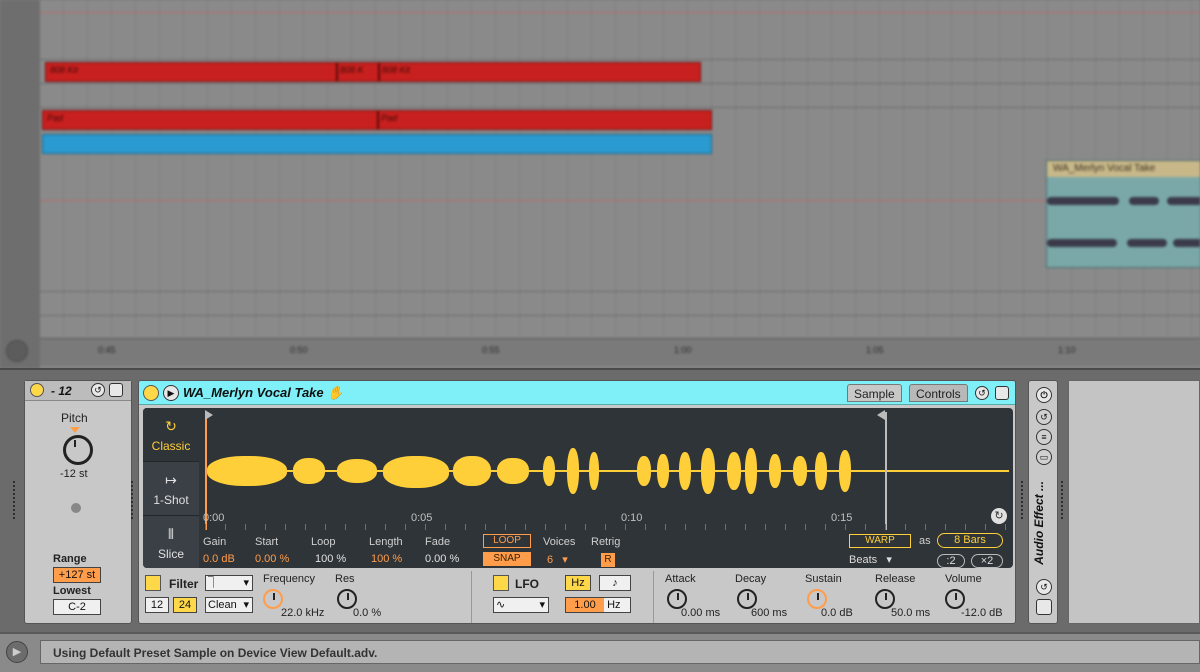 Image resolution: width=1200 pixels, height=672 pixels. I want to click on slope-12-button: 12, so click(157, 605).